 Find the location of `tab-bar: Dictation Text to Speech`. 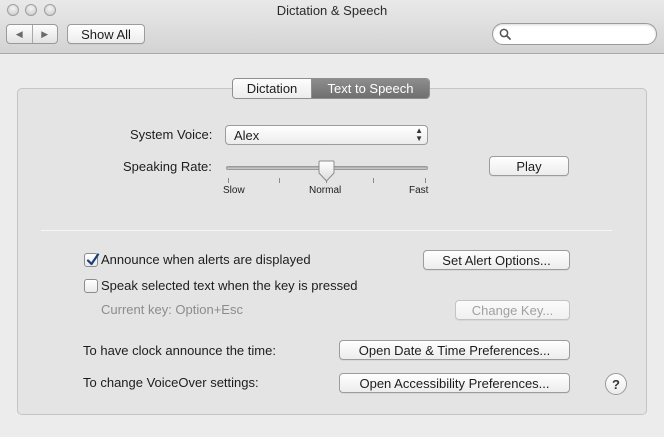

tab-bar: Dictation Text to Speech is located at coordinates (331, 88).